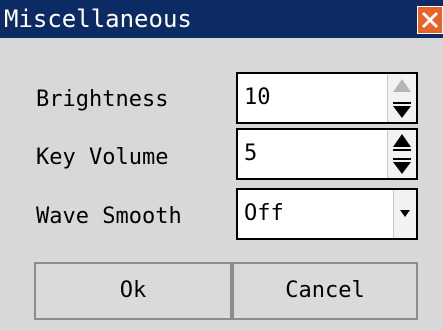 This screenshot has width=443, height=330. Describe the element at coordinates (102, 157) in the screenshot. I see `key-volume-label: Key Volume` at that location.